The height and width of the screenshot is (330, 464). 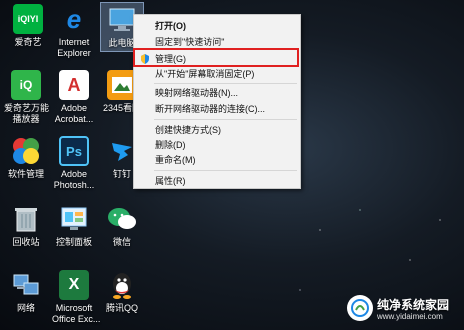 What do you see at coordinates (360, 308) in the screenshot?
I see `watermark-logo-icon` at bounding box center [360, 308].